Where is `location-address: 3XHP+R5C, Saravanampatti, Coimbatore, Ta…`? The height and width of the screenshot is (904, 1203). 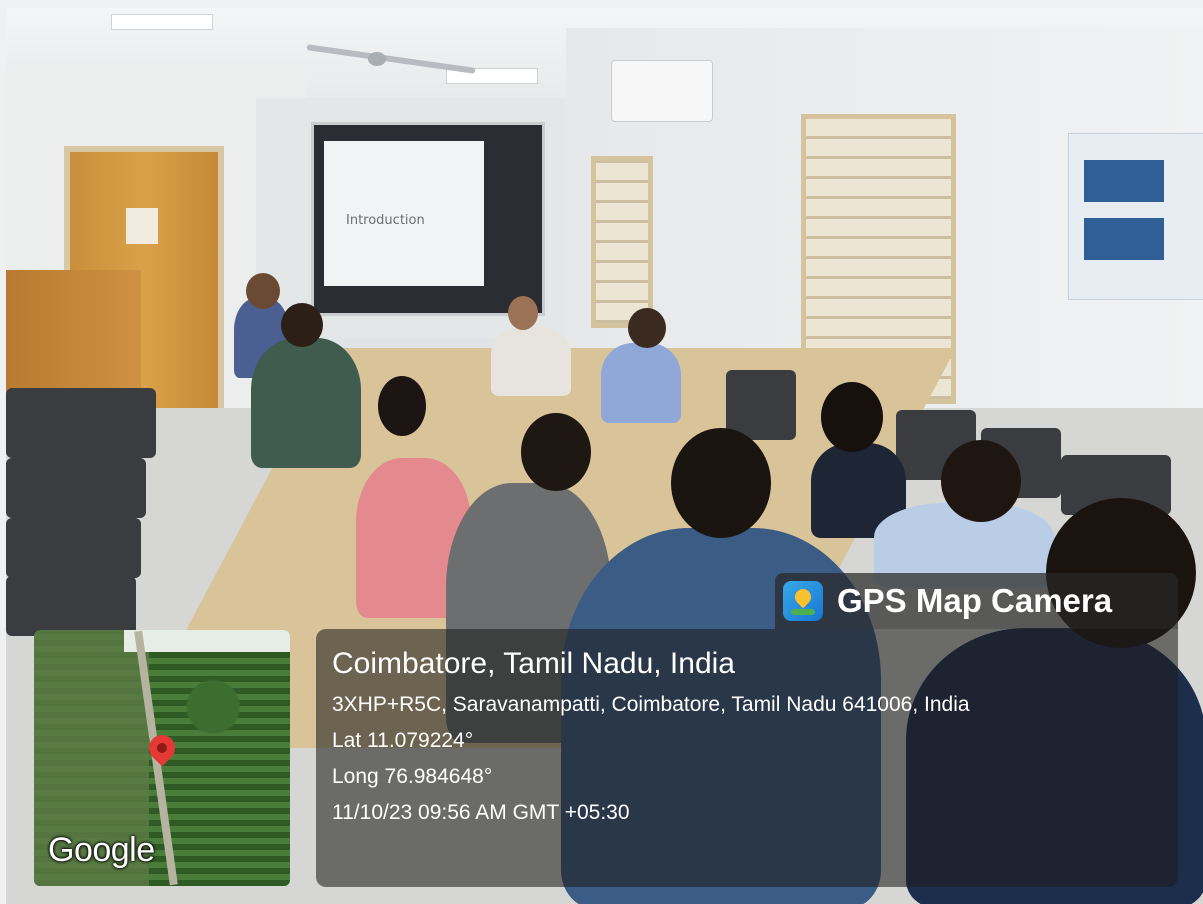
location-address: 3XHP+R5C, Saravanampatti, Coimbatore, Ta… is located at coordinates (651, 704).